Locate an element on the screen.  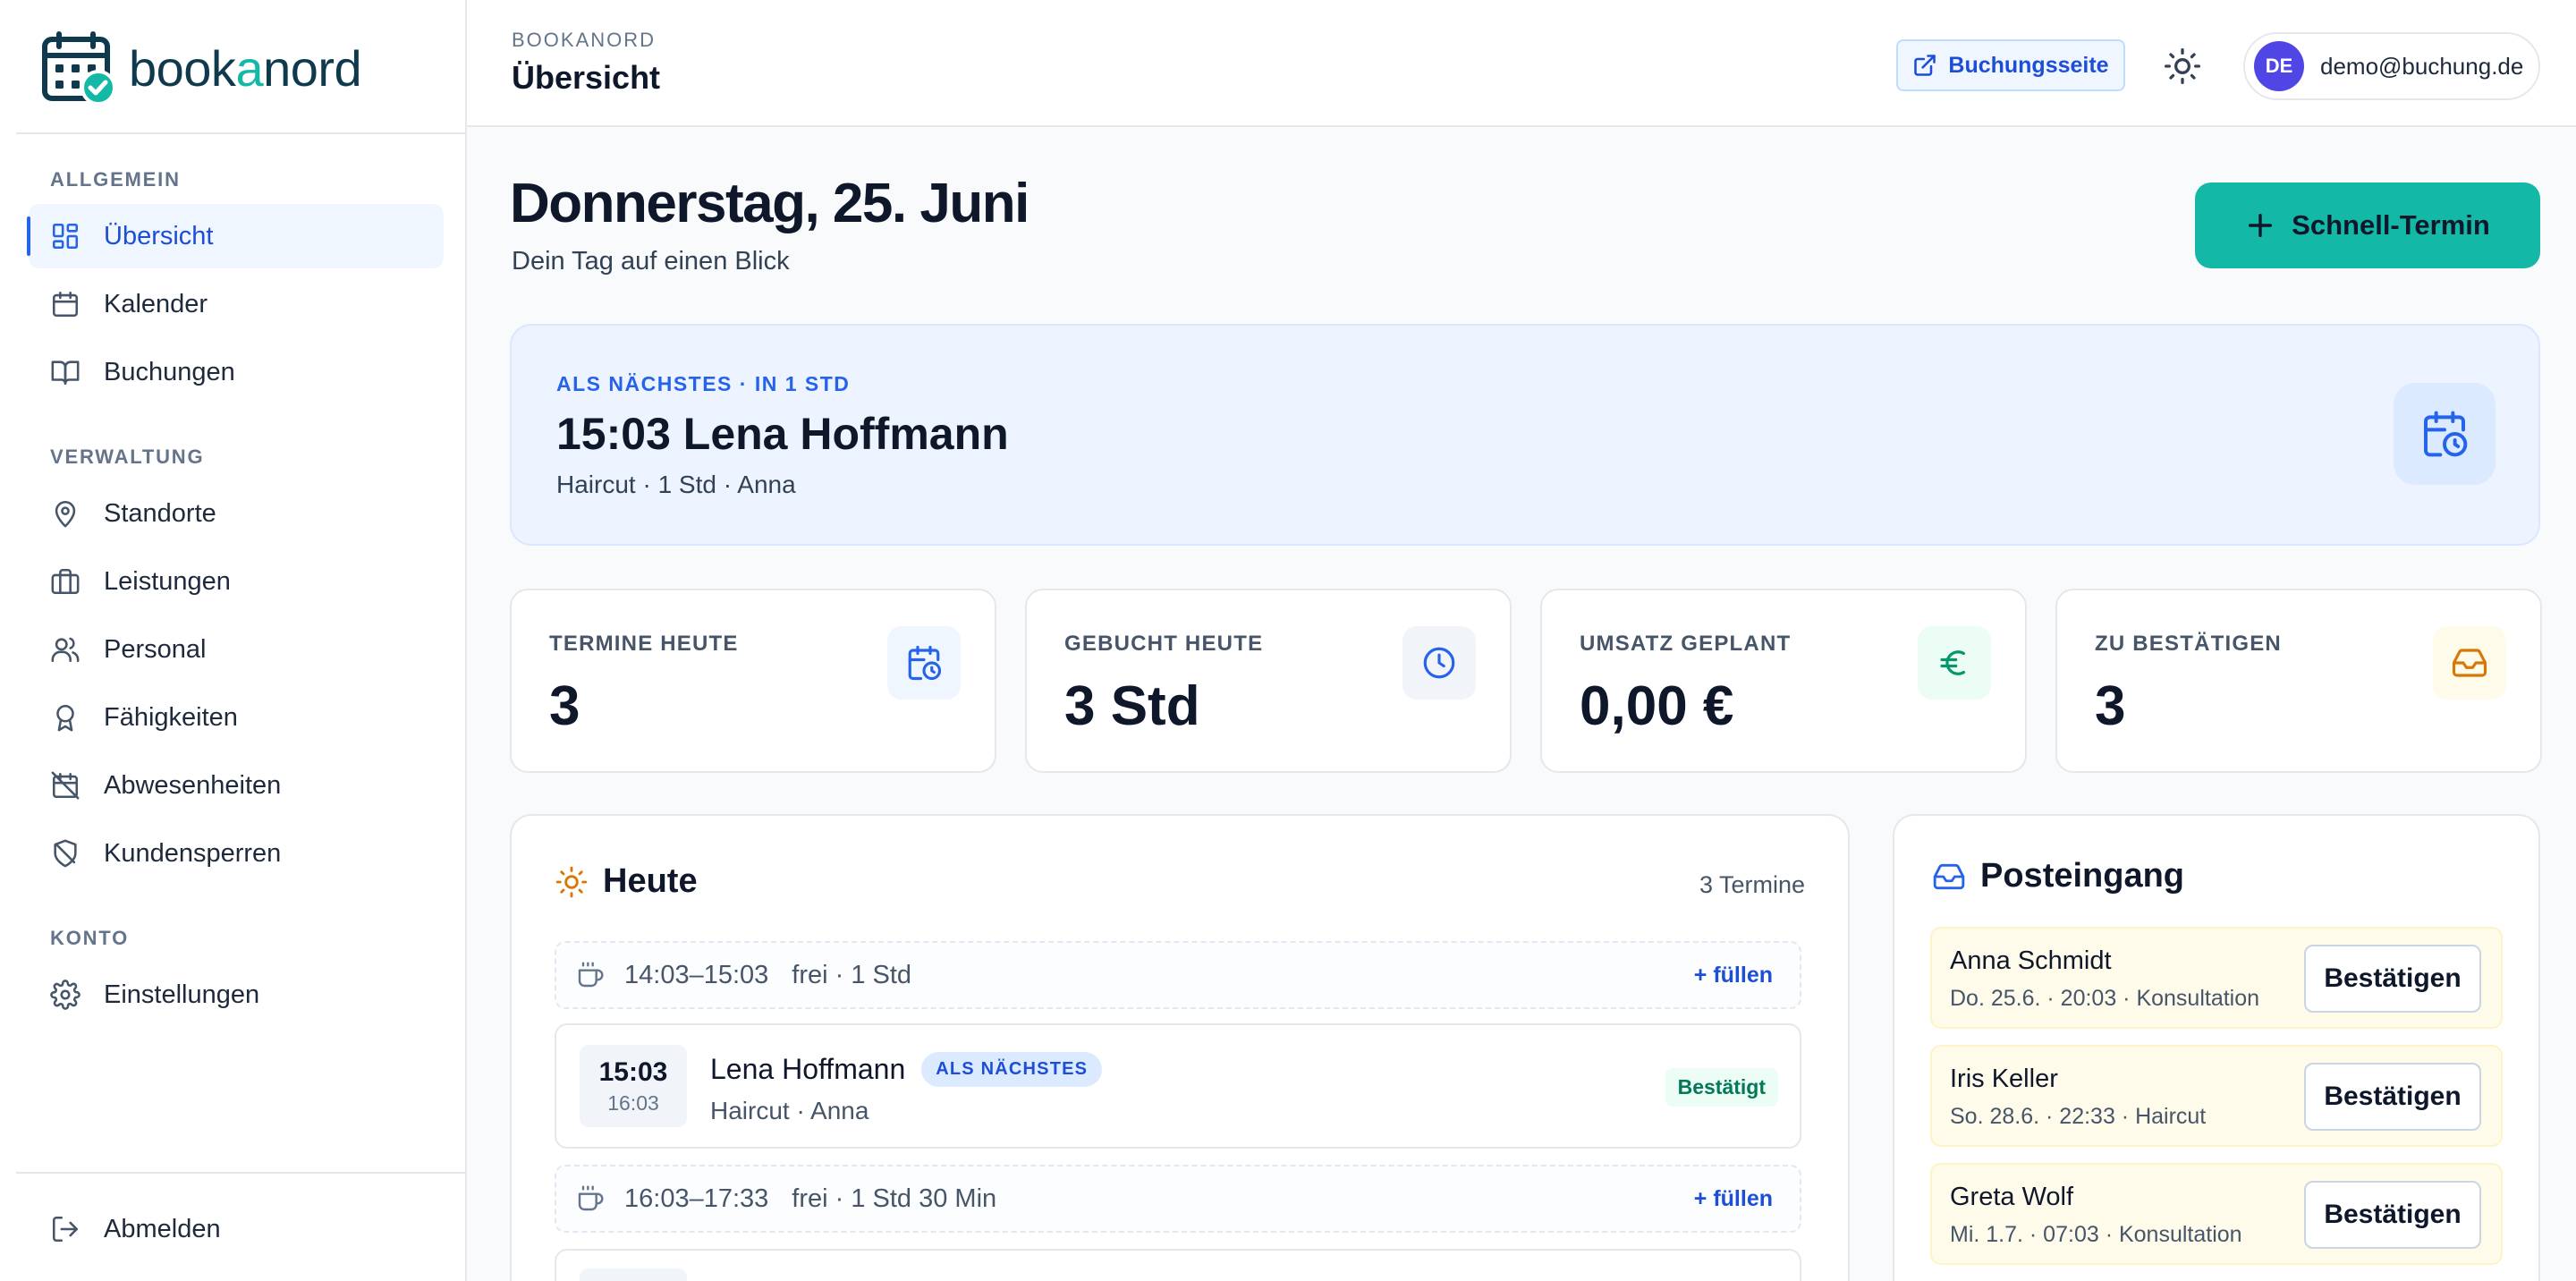
sidebar-item-einstellungen: Einstellungen is located at coordinates (236, 995).